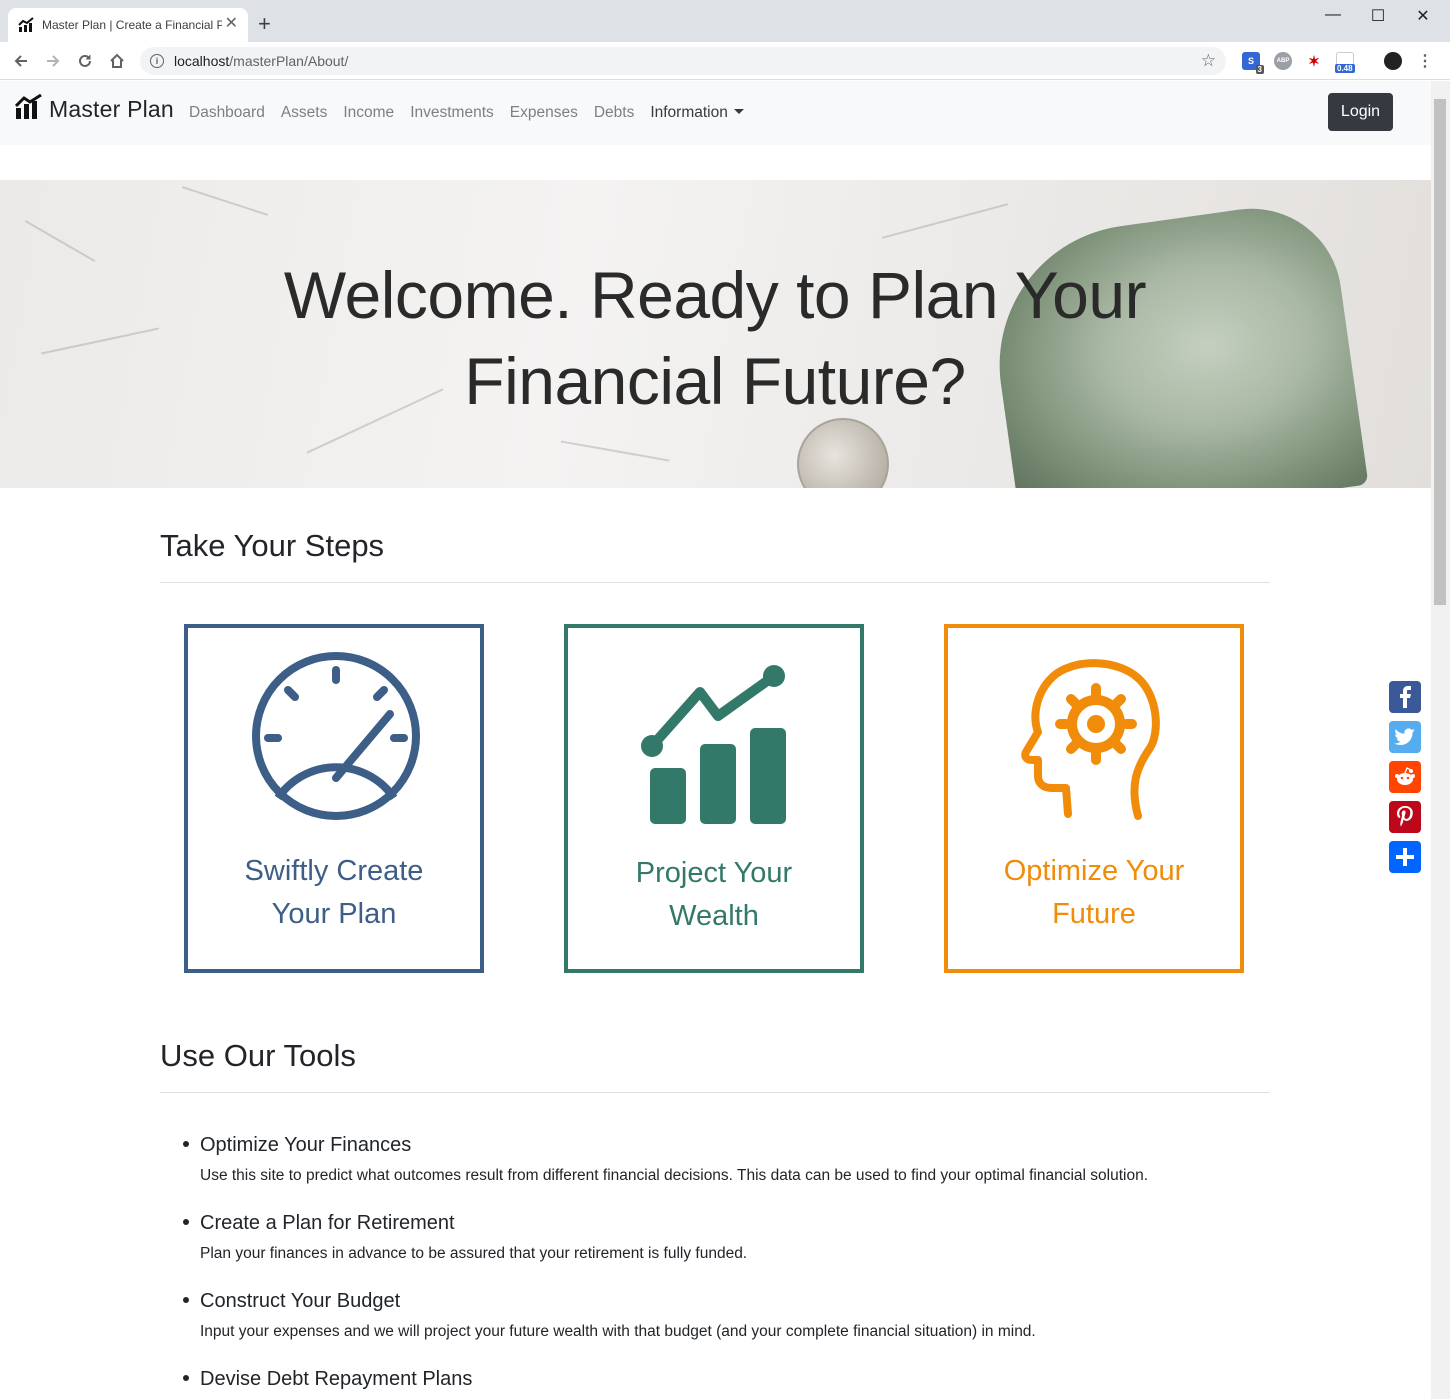 The width and height of the screenshot is (1450, 1399). I want to click on steps-section-title: Take Your Steps, so click(272, 545).